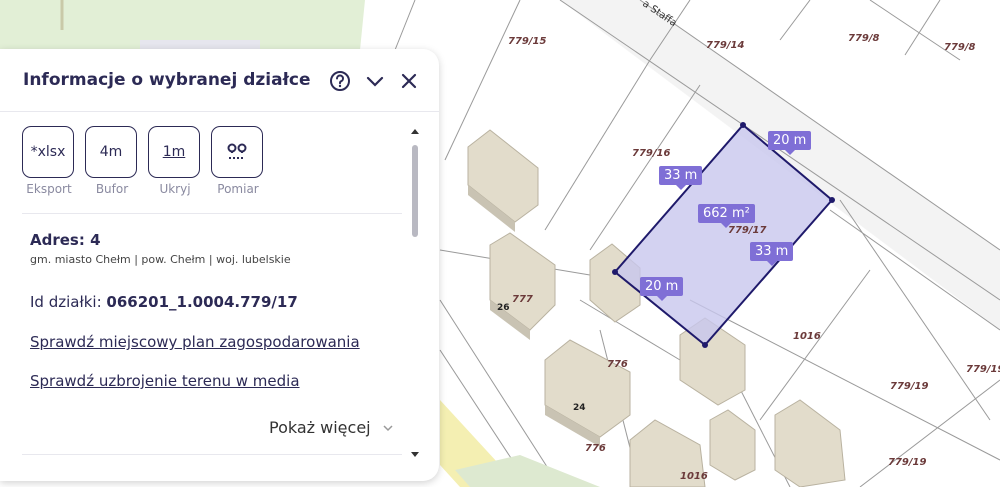 This screenshot has width=1000, height=487. Describe the element at coordinates (651, 153) in the screenshot. I see `parcel-label: 779/16` at that location.